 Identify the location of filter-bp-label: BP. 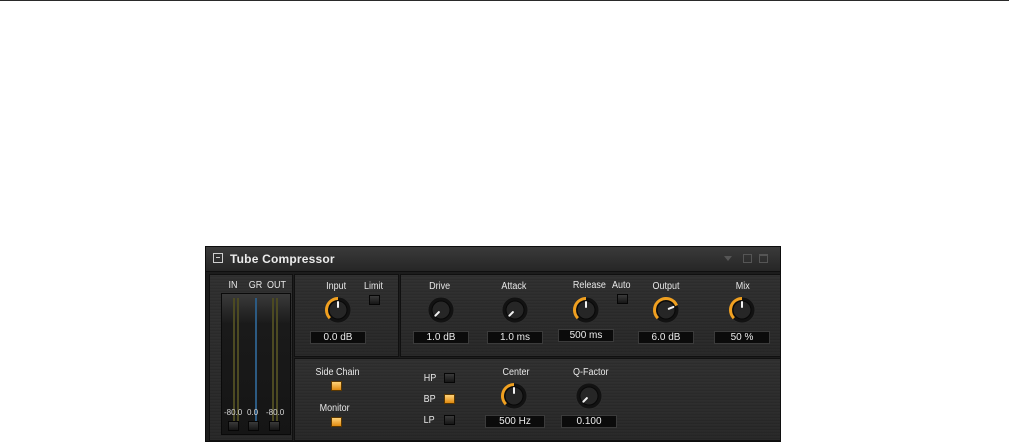
(429, 399).